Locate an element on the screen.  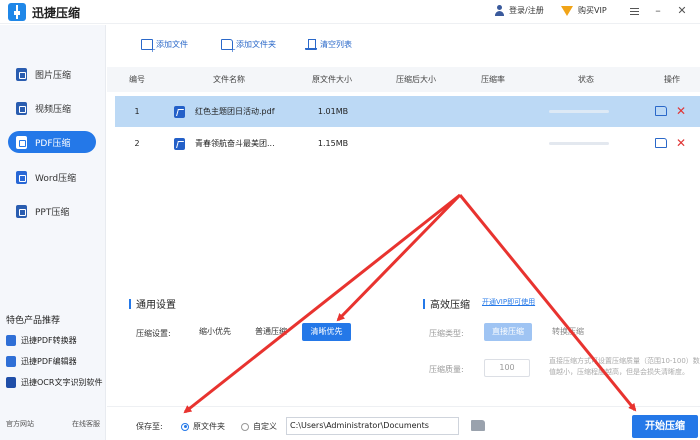
word-icon is located at coordinates (21, 177).